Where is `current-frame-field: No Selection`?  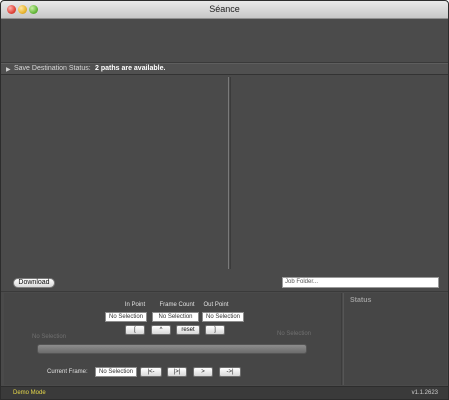
current-frame-field: No Selection is located at coordinates (116, 372).